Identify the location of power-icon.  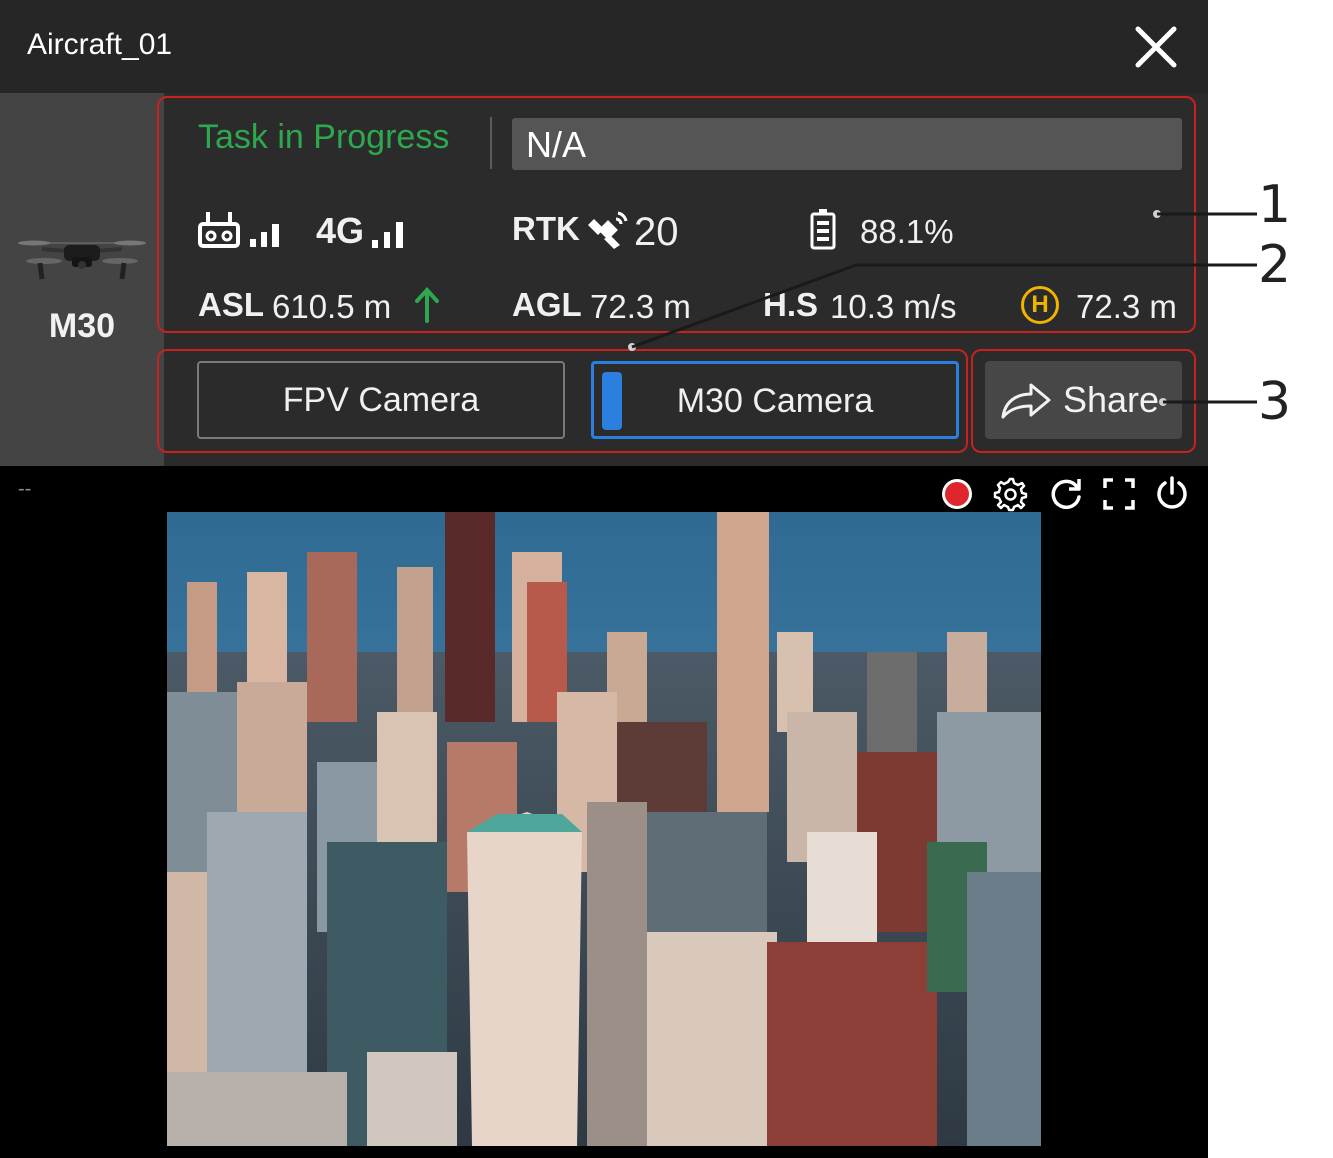
(1172, 493).